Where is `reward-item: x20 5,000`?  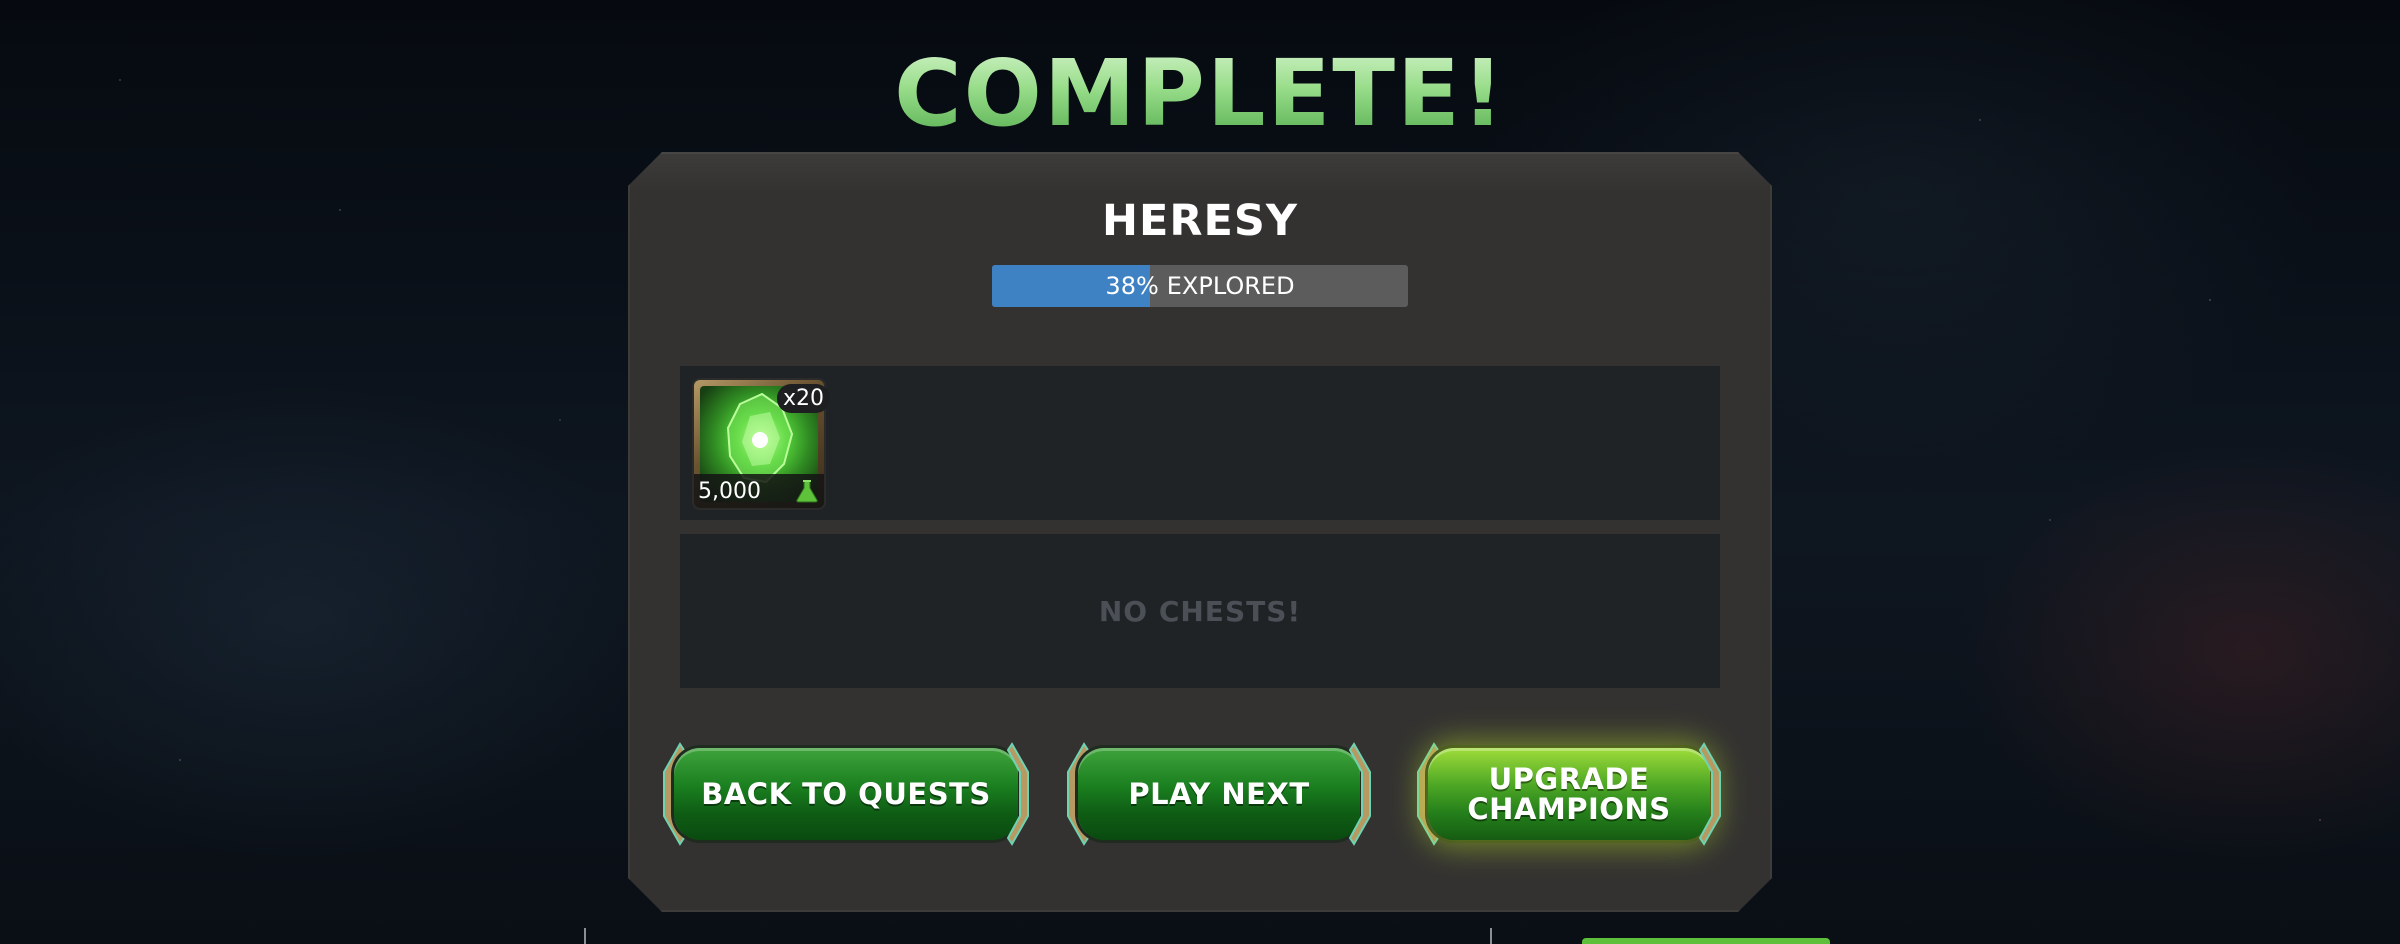 reward-item: x20 5,000 is located at coordinates (762, 444).